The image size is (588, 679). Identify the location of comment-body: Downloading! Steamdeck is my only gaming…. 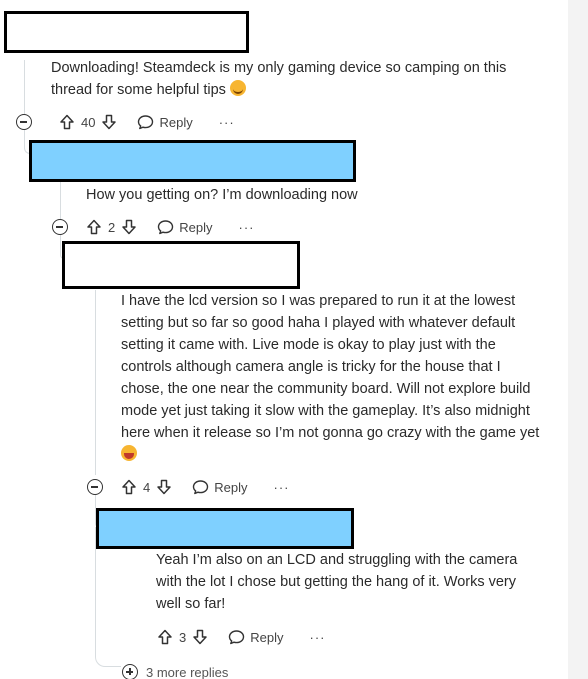
(301, 79).